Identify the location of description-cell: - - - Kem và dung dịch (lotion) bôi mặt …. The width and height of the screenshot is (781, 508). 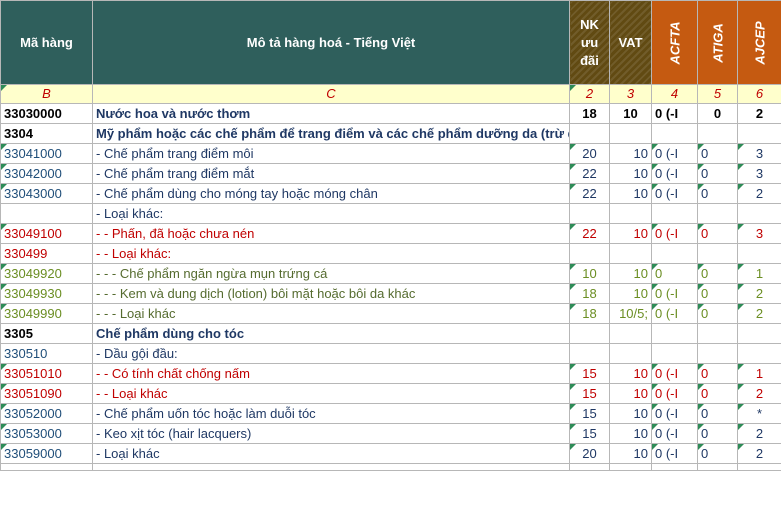
(331, 293).